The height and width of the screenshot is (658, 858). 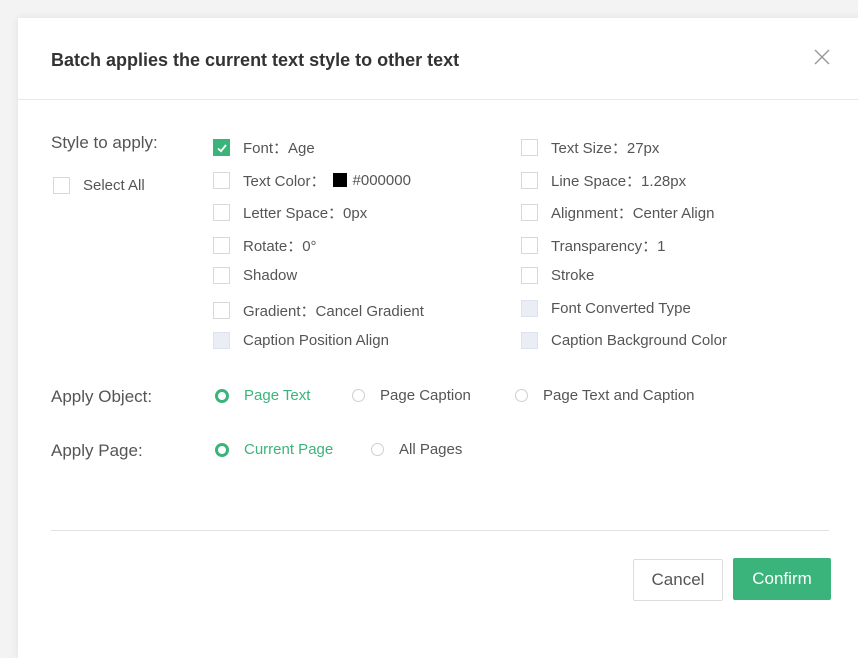 I want to click on select-all-label: Select All, so click(x=114, y=185).